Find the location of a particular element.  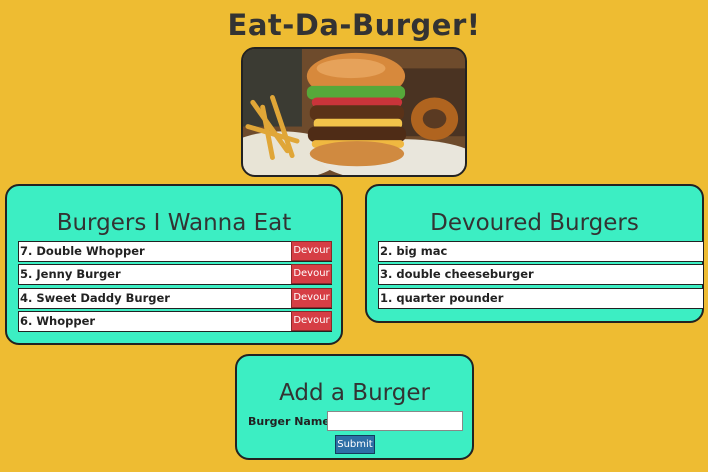

burger-name: 5. Jenny Burger is located at coordinates (70, 274).